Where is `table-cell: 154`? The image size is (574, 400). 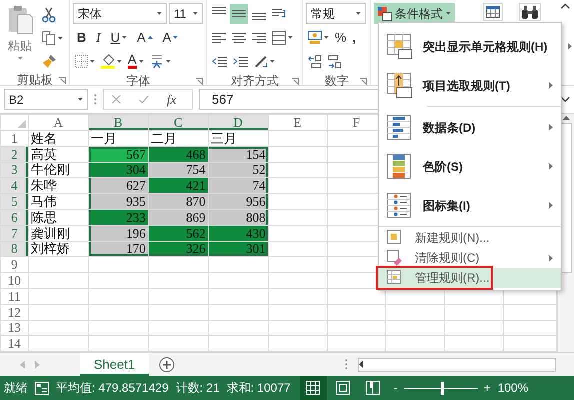 table-cell: 154 is located at coordinates (238, 154).